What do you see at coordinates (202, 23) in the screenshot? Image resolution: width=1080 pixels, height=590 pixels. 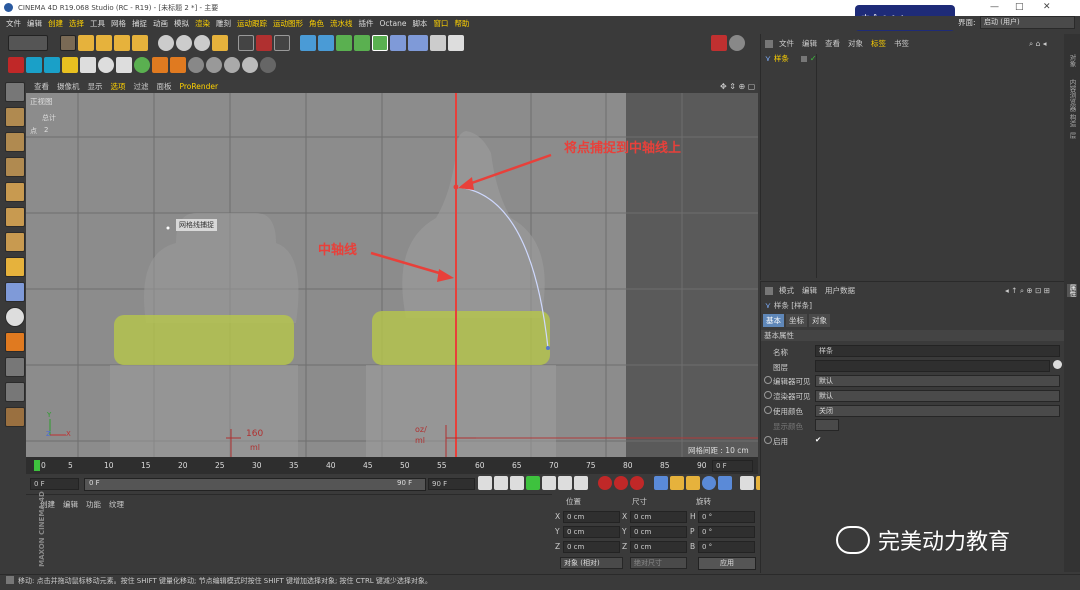 I see `menu-render: 渲染` at bounding box center [202, 23].